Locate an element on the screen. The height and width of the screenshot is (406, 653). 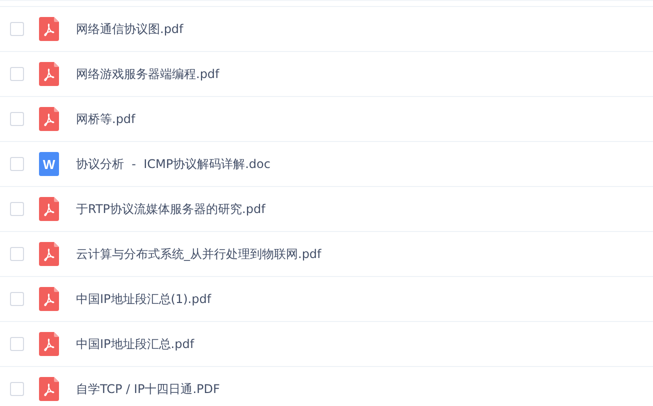
file-name: 网桥等.pdf is located at coordinates (106, 119).